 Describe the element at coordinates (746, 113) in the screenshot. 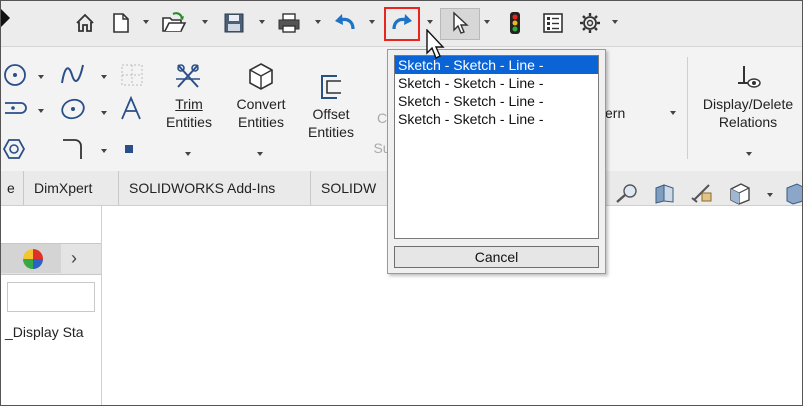

I see `display-delete-relations-label: Display/Delete Relations` at that location.